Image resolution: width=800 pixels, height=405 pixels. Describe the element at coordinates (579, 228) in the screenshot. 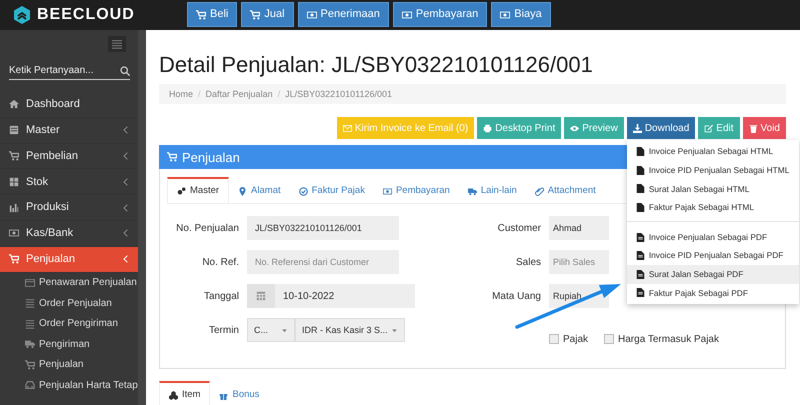

I see `input-field: Ahmad` at that location.